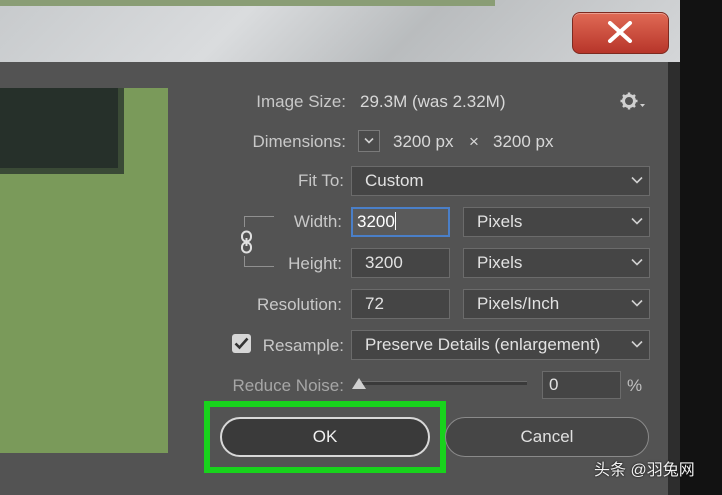 This screenshot has width=722, height=495. Describe the element at coordinates (701, 247) in the screenshot. I see `background-area` at that location.